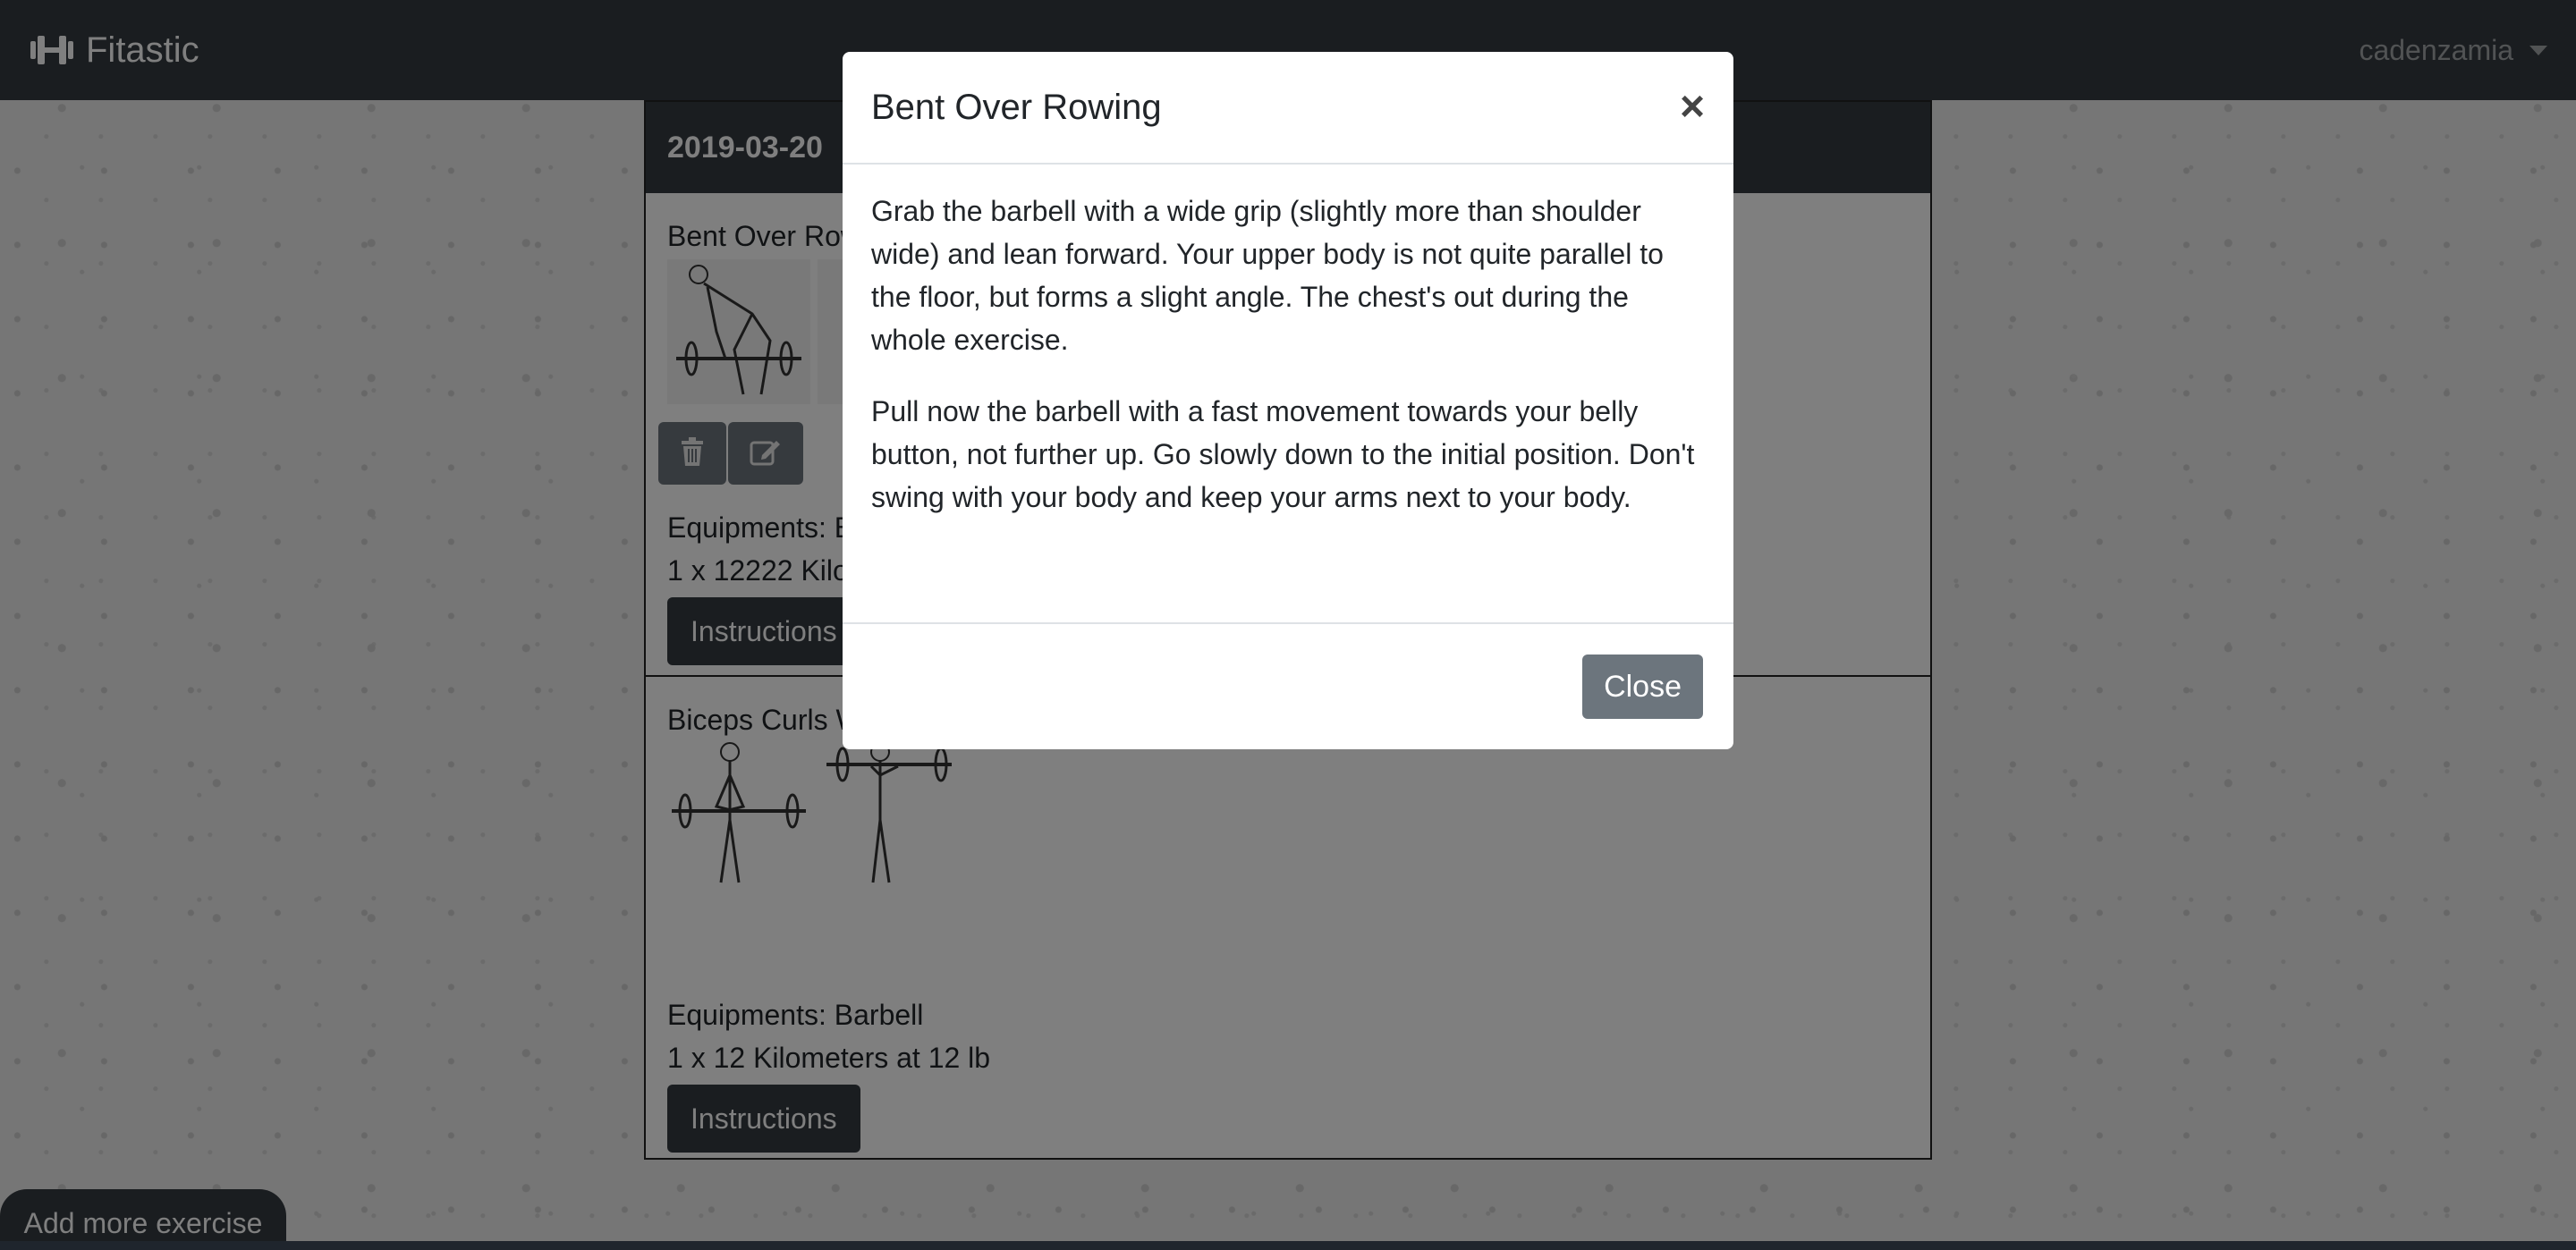 The image size is (2576, 1250). Describe the element at coordinates (1692, 108) in the screenshot. I see `close-icon: ×` at that location.